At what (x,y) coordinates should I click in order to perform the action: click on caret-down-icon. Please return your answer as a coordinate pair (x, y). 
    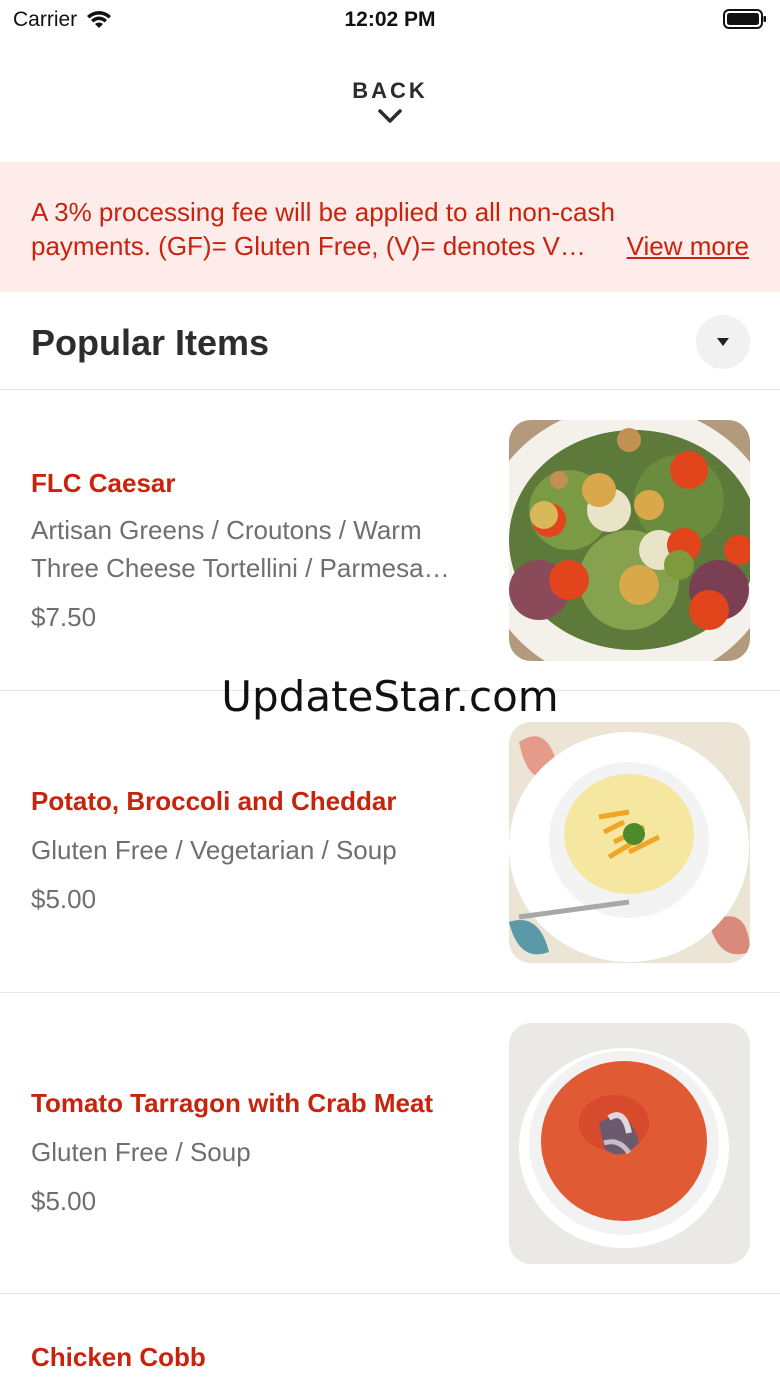
    Looking at the image, I should click on (723, 342).